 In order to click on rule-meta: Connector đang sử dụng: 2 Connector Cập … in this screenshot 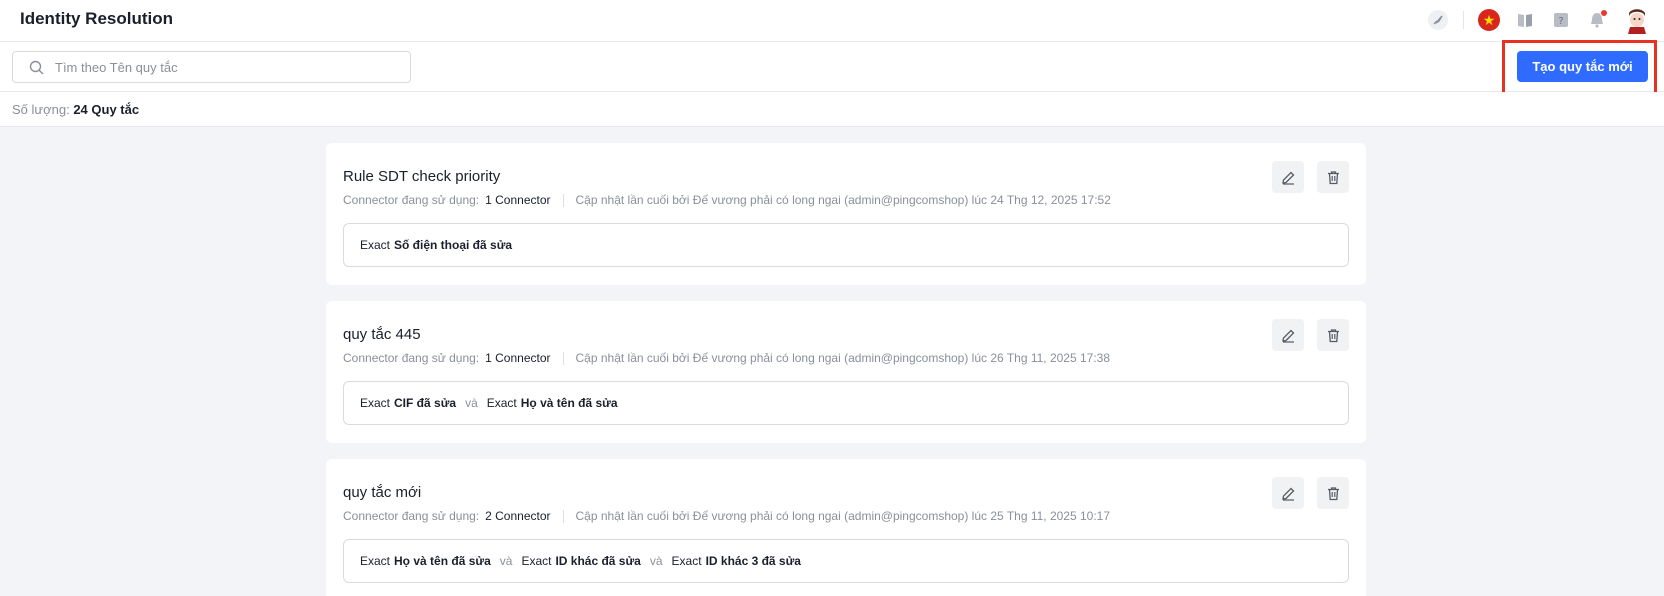, I will do `click(726, 516)`.